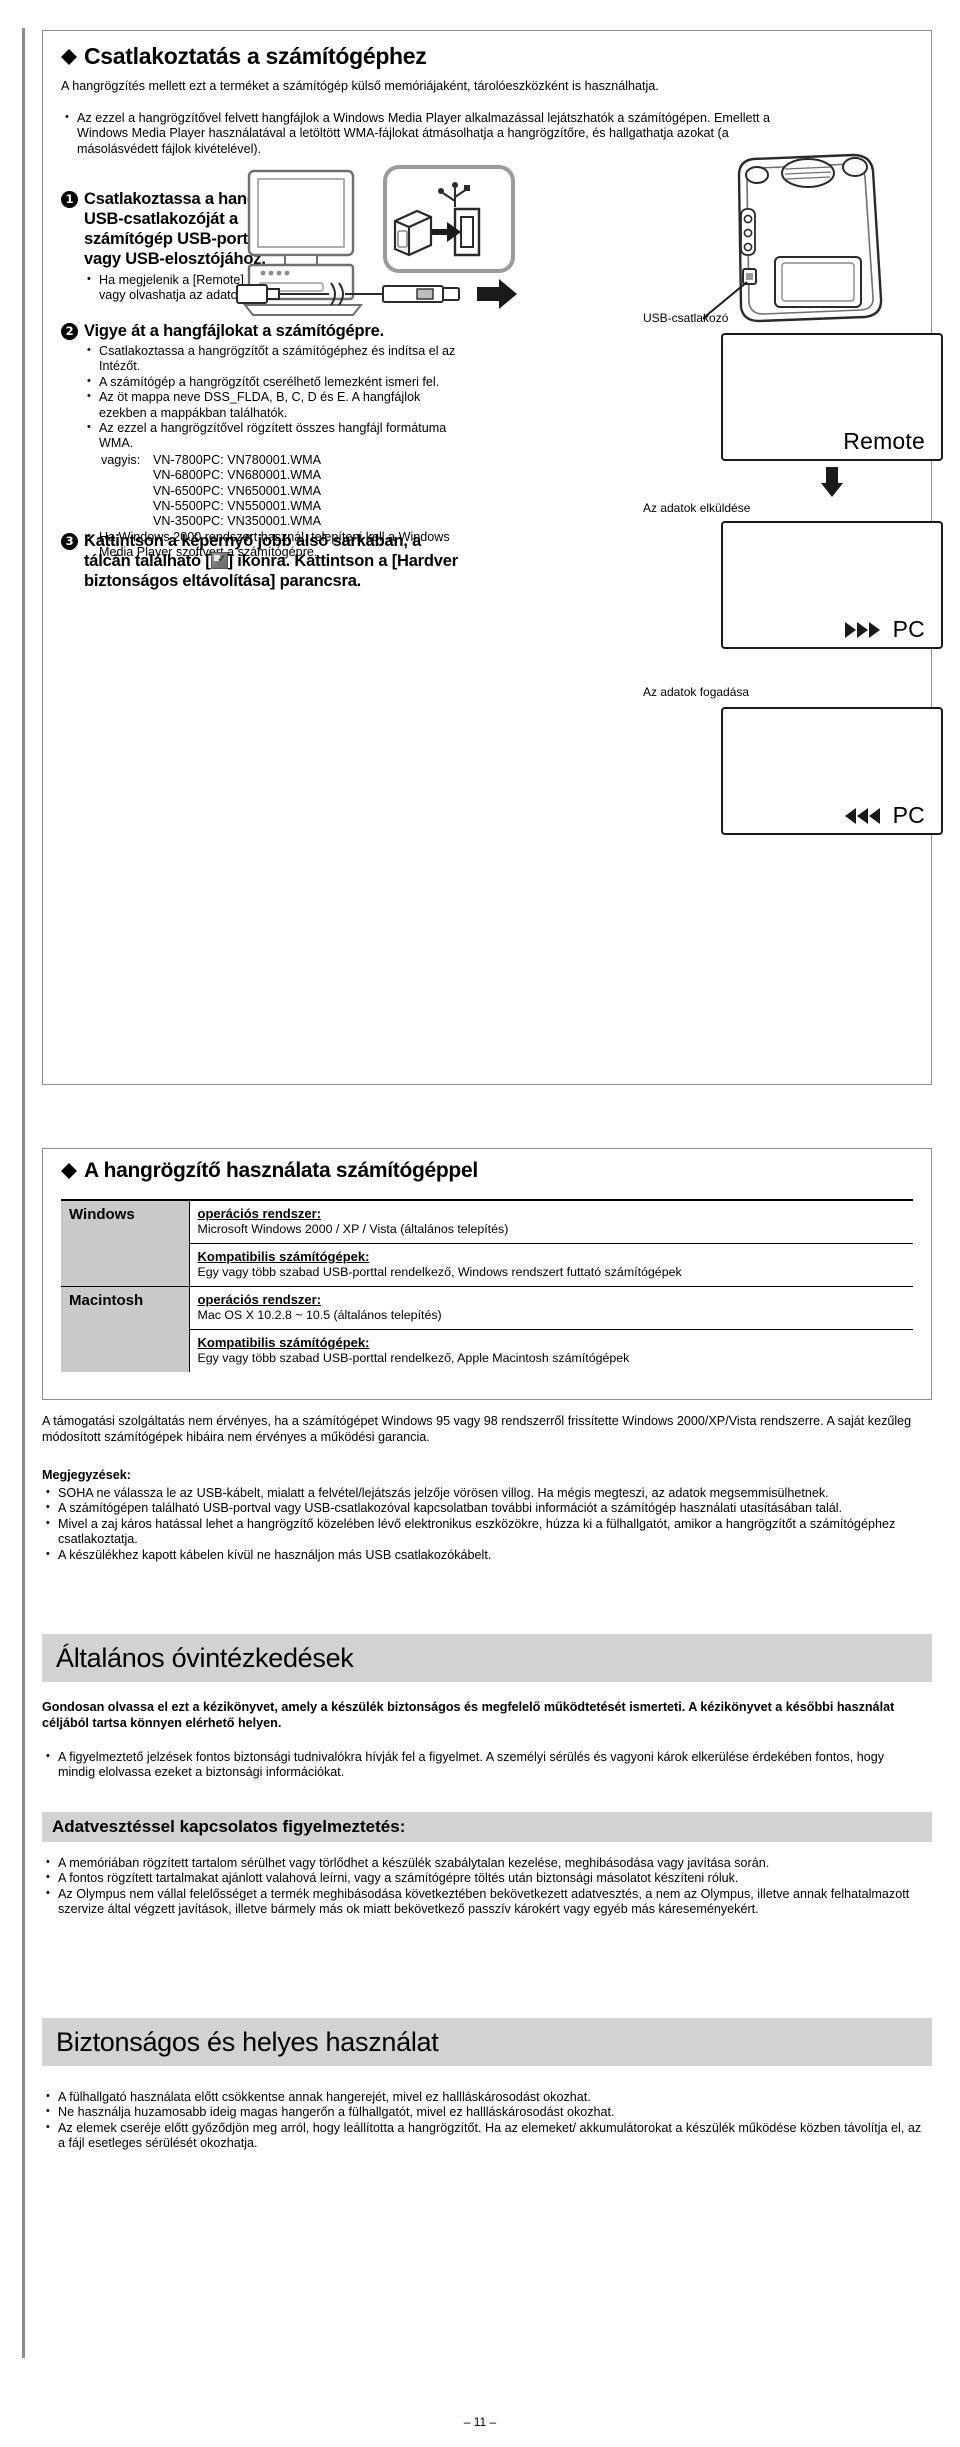 This screenshot has width=960, height=2447. Describe the element at coordinates (793, 238) in the screenshot. I see `voice-recorder-illustration` at that location.